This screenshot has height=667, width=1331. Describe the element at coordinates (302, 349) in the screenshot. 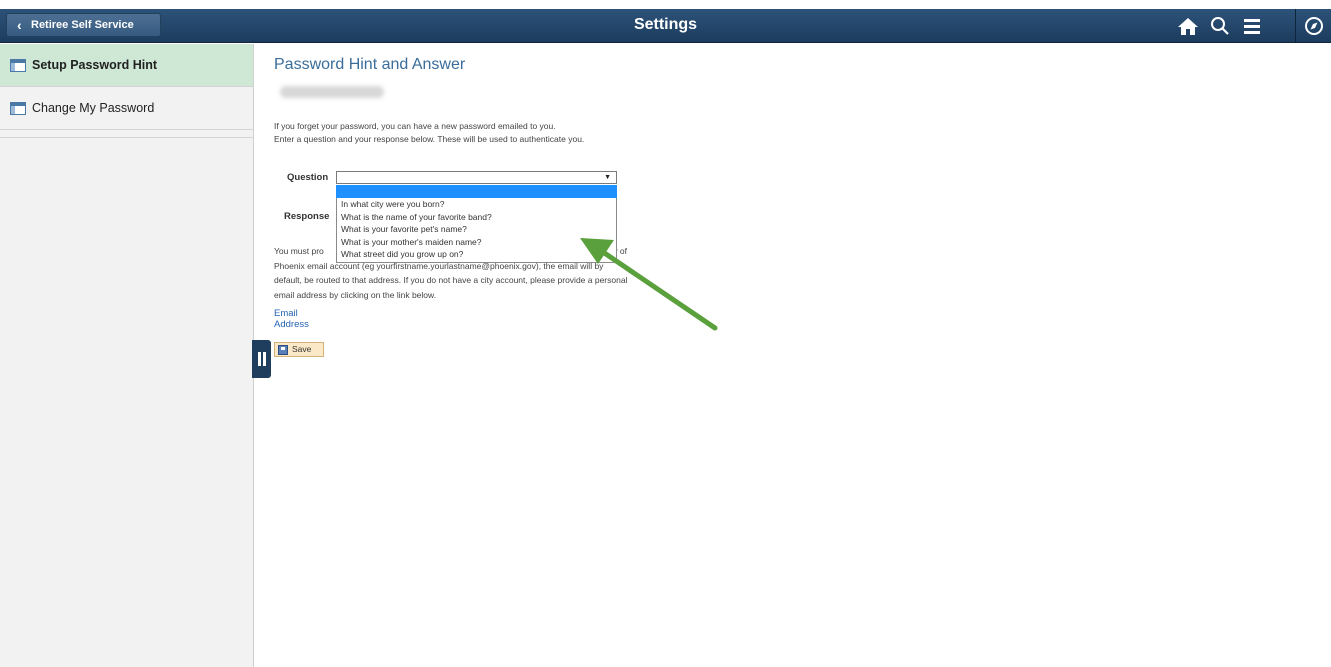

I see `save-button-label: Save` at that location.